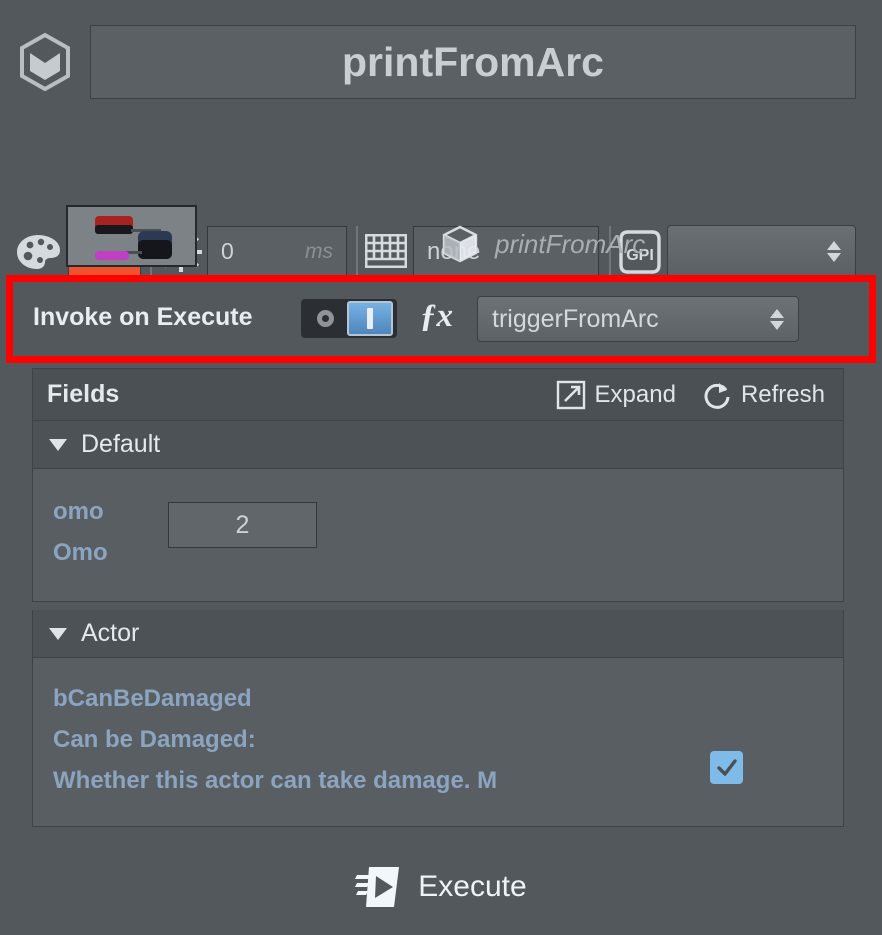  What do you see at coordinates (438, 394) in the screenshot?
I see `fields-header: Fields Expand Refresh` at bounding box center [438, 394].